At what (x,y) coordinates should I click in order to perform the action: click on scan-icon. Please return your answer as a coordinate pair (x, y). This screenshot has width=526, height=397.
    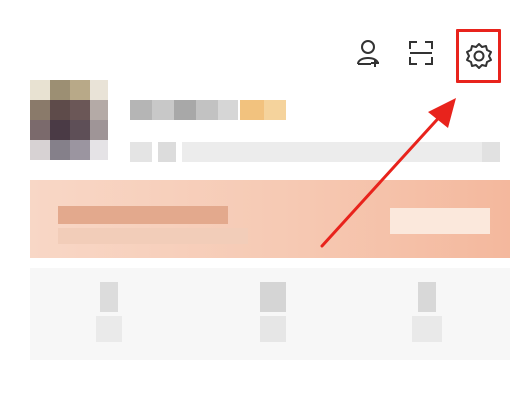
    Looking at the image, I should click on (421, 53).